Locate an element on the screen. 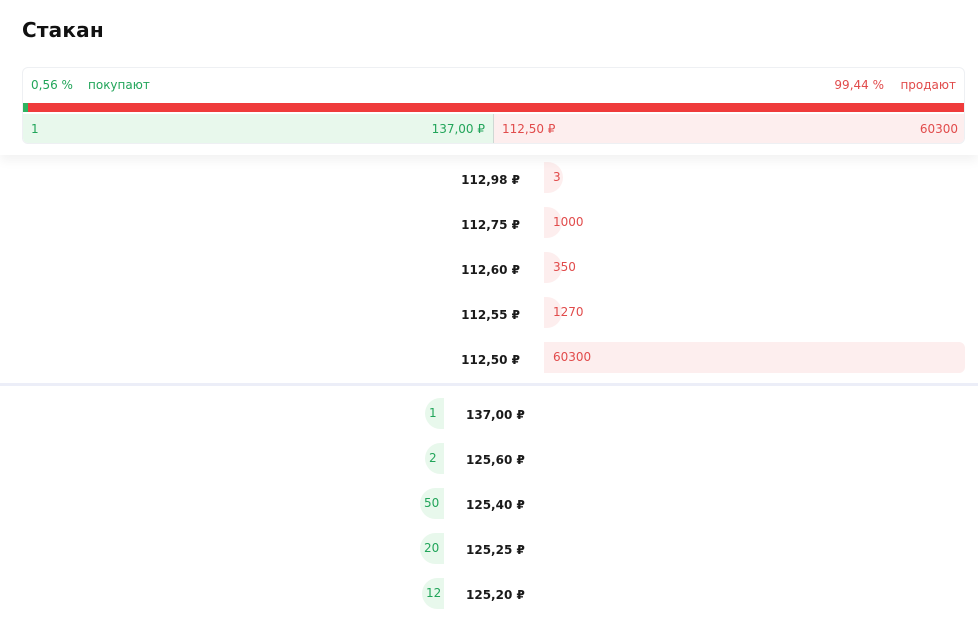 The width and height of the screenshot is (978, 623). ask-price: 112,55 ₽ is located at coordinates (490, 315).